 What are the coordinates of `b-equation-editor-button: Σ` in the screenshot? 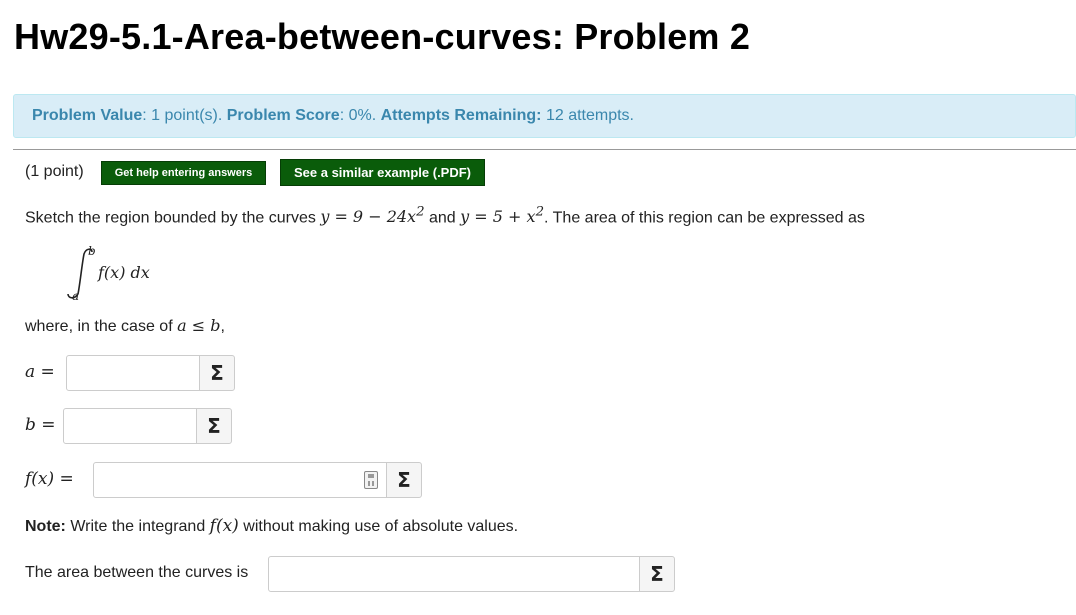 It's located at (214, 426).